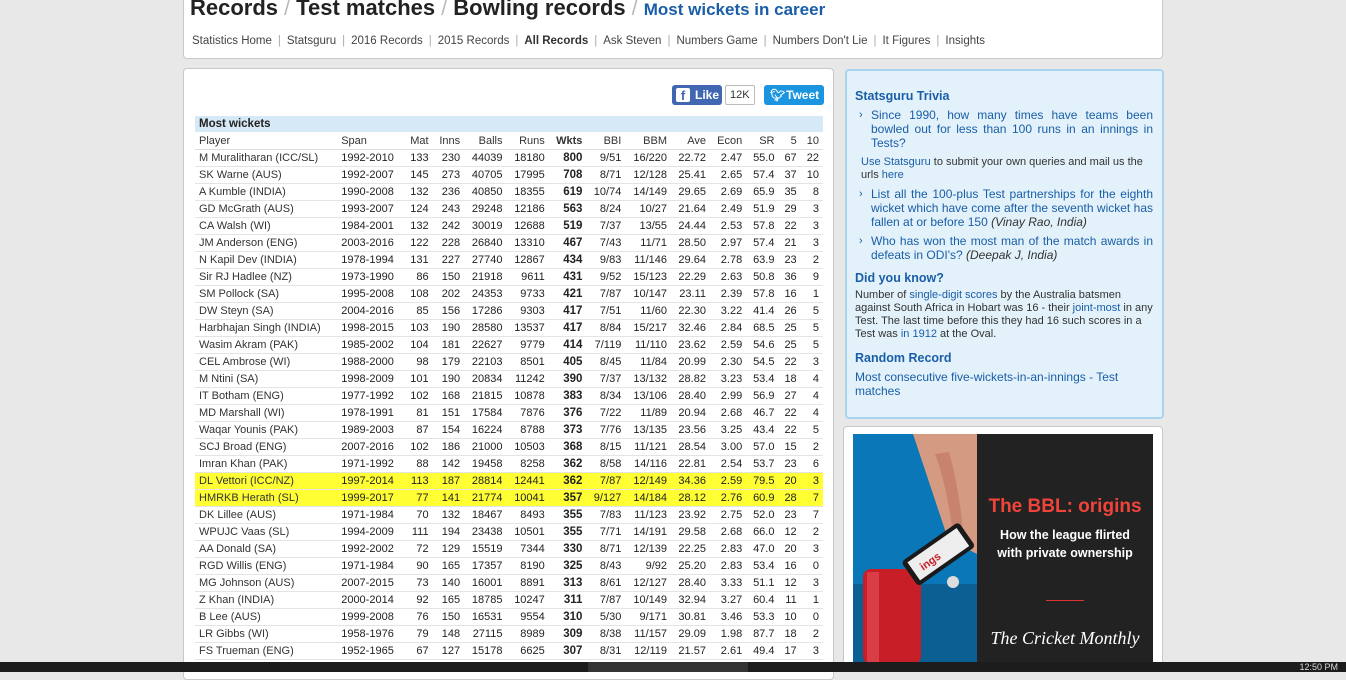 The height and width of the screenshot is (680, 1346). Describe the element at coordinates (311, 41) in the screenshot. I see `nav-link: Statsguru` at that location.